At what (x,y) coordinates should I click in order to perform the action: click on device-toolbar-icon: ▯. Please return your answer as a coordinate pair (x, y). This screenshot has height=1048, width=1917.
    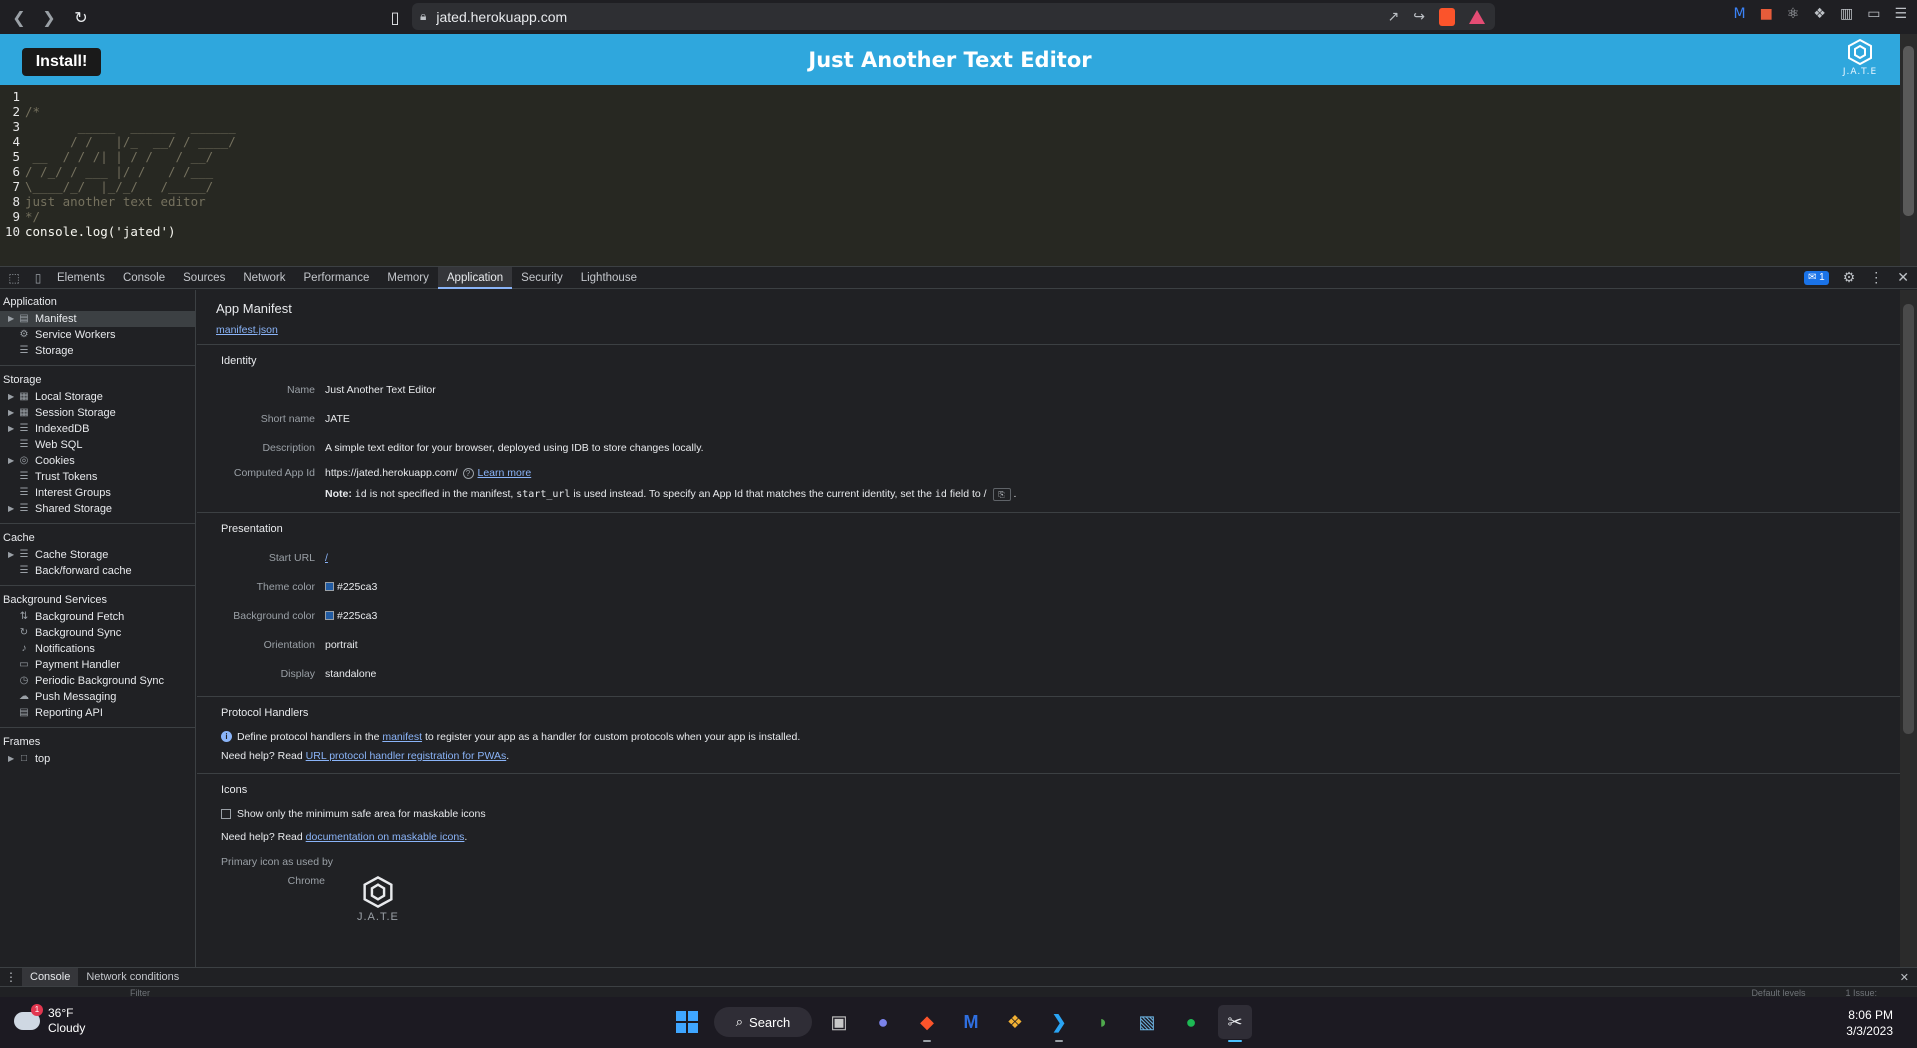
    Looking at the image, I should click on (38, 278).